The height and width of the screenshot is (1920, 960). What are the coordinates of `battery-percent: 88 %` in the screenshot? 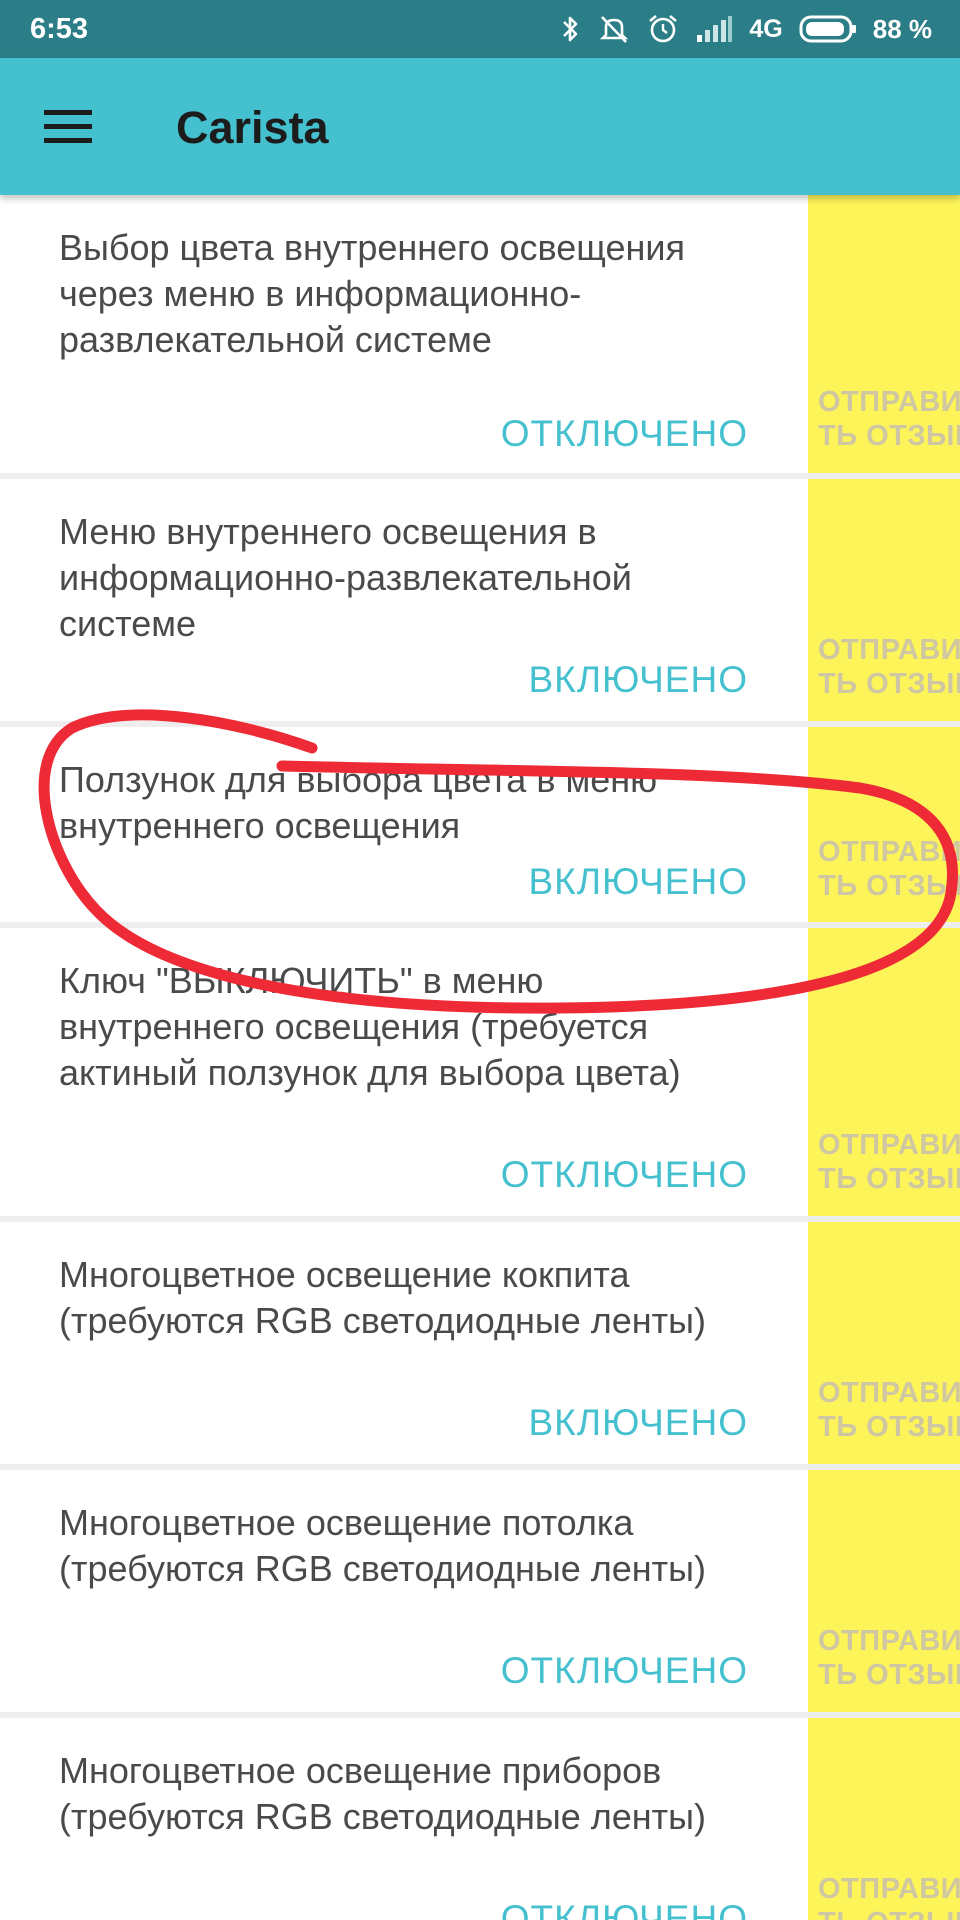 It's located at (902, 28).